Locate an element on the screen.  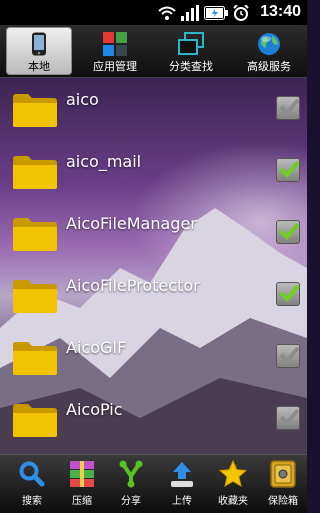
status-icons is located at coordinates (203, 13).